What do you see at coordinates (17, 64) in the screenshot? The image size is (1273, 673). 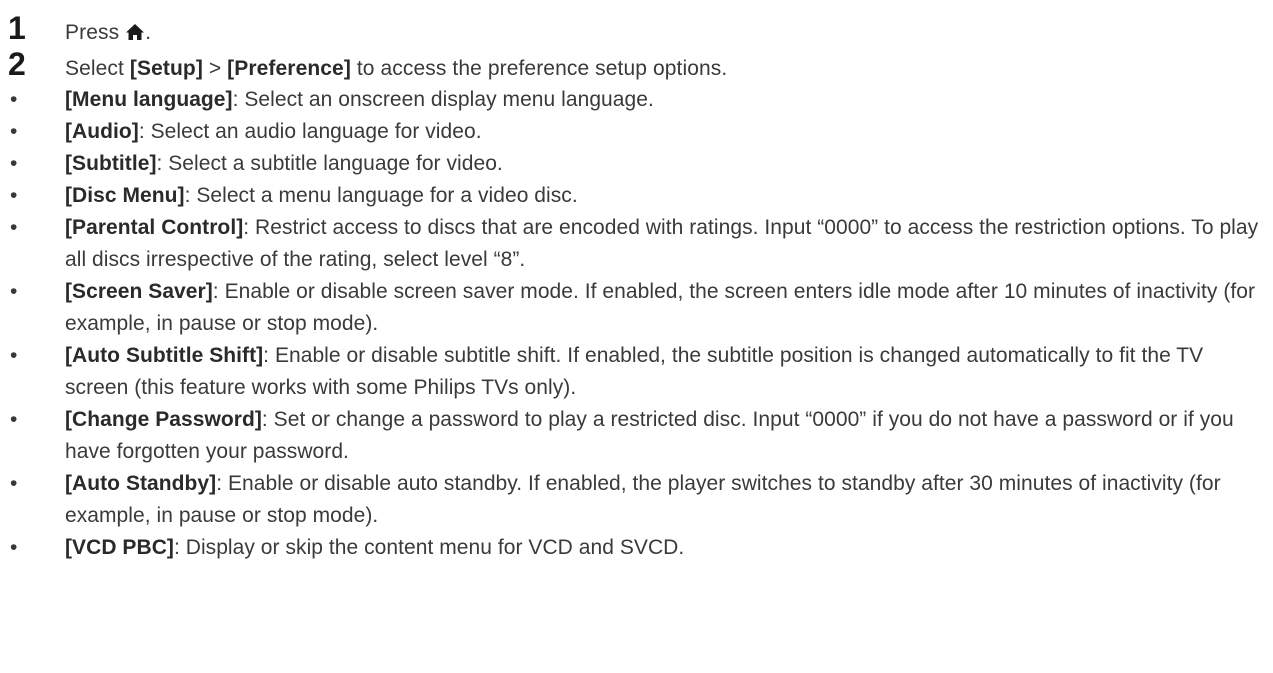 I see `step-number: 2` at bounding box center [17, 64].